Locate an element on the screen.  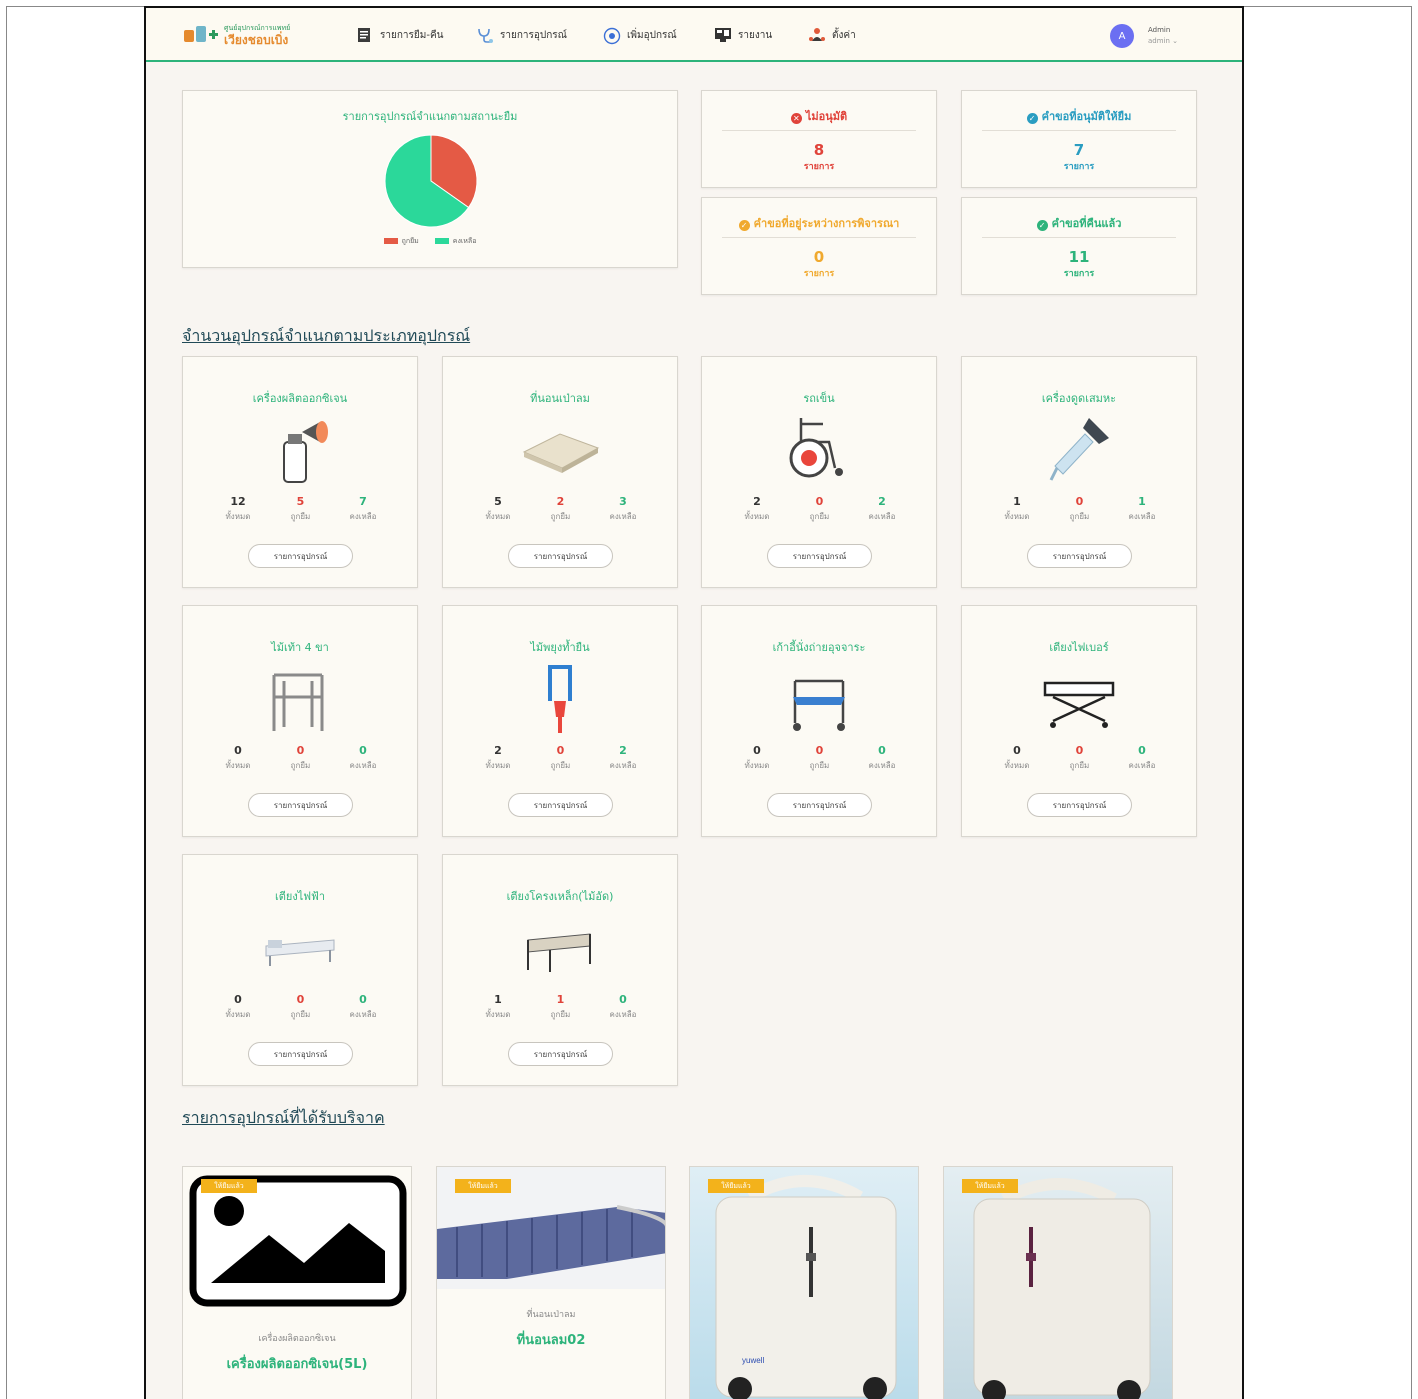
donation-category: ที่นอนเป่าลม is located at coordinates (551, 1315).